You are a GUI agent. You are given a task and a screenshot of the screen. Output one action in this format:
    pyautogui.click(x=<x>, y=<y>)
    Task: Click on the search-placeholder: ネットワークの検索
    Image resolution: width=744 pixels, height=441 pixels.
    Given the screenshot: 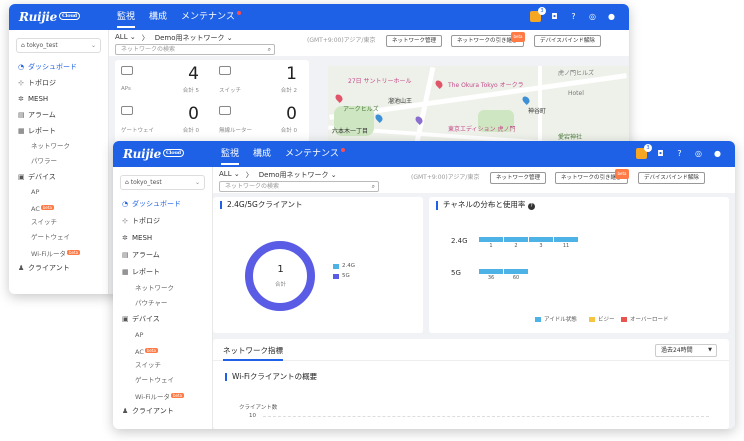 What is the action you would take?
    pyautogui.click(x=252, y=186)
    